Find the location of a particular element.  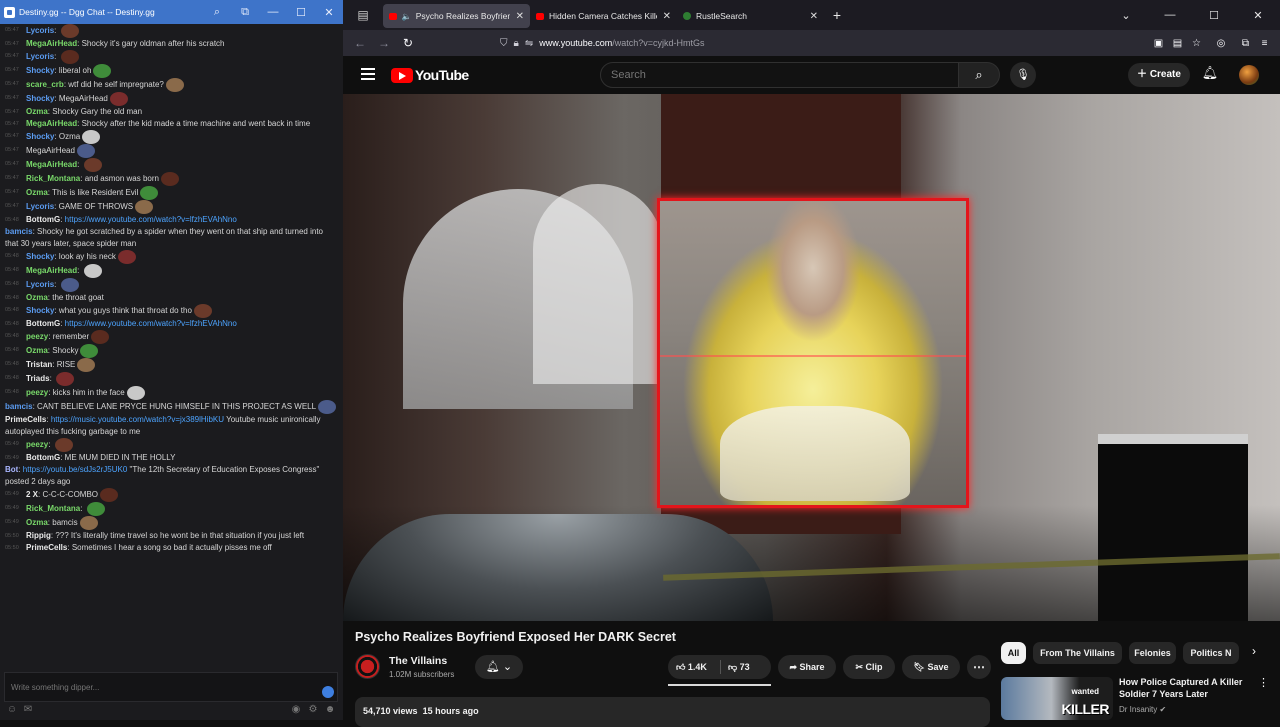

close-tab-icon: ✕ is located at coordinates (520, 16).